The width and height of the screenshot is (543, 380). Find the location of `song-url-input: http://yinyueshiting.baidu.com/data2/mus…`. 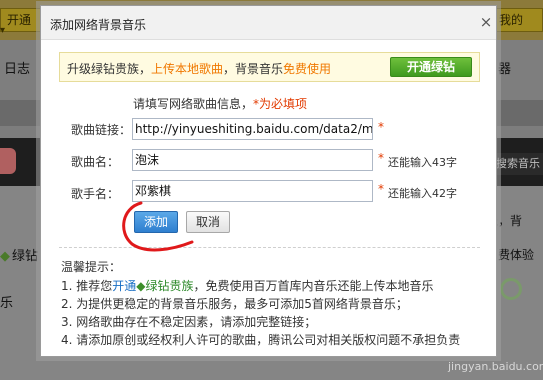

song-url-input: http://yinyueshiting.baidu.com/data2/mus… is located at coordinates (252, 129).